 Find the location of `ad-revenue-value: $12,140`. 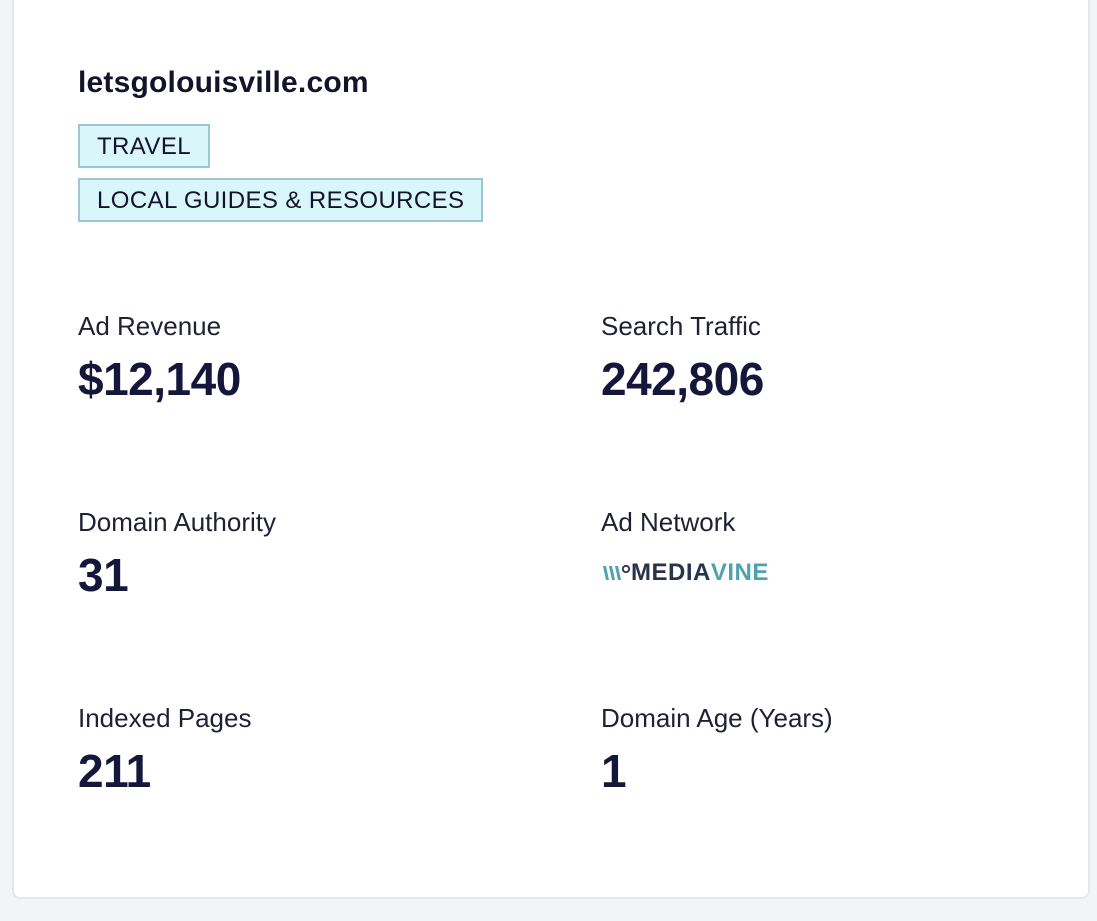

ad-revenue-value: $12,140 is located at coordinates (159, 379).